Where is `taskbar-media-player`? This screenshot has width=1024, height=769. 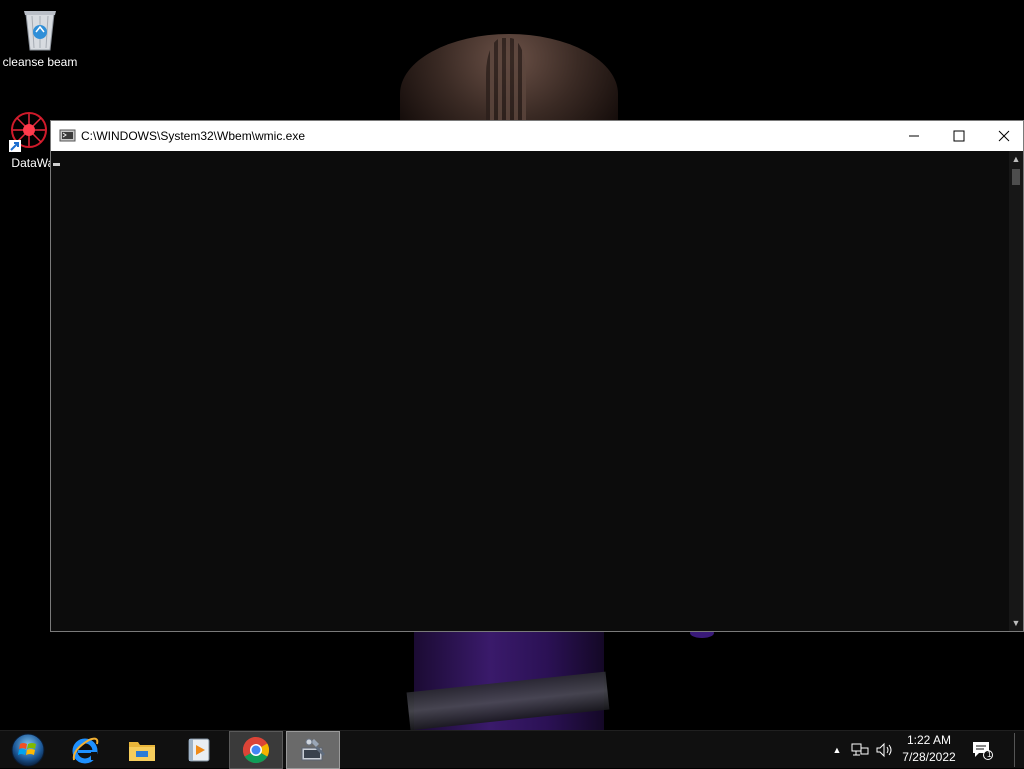
taskbar-media-player is located at coordinates (199, 750).